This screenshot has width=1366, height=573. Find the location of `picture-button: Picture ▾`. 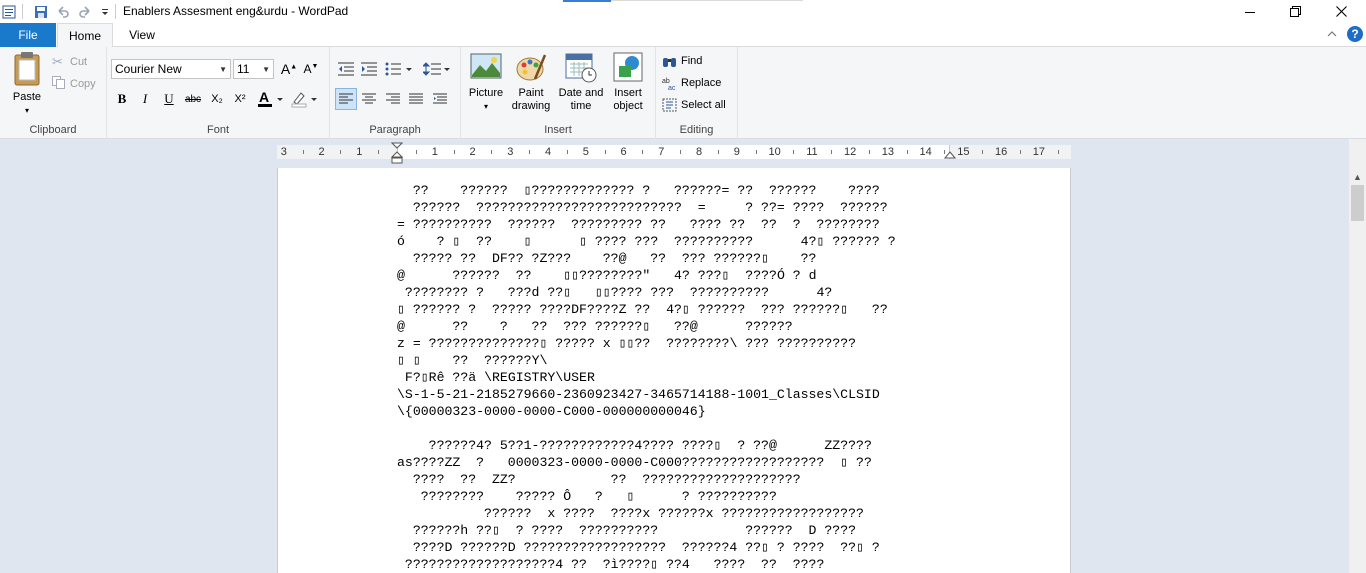

picture-button: Picture ▾ is located at coordinates (486, 82).